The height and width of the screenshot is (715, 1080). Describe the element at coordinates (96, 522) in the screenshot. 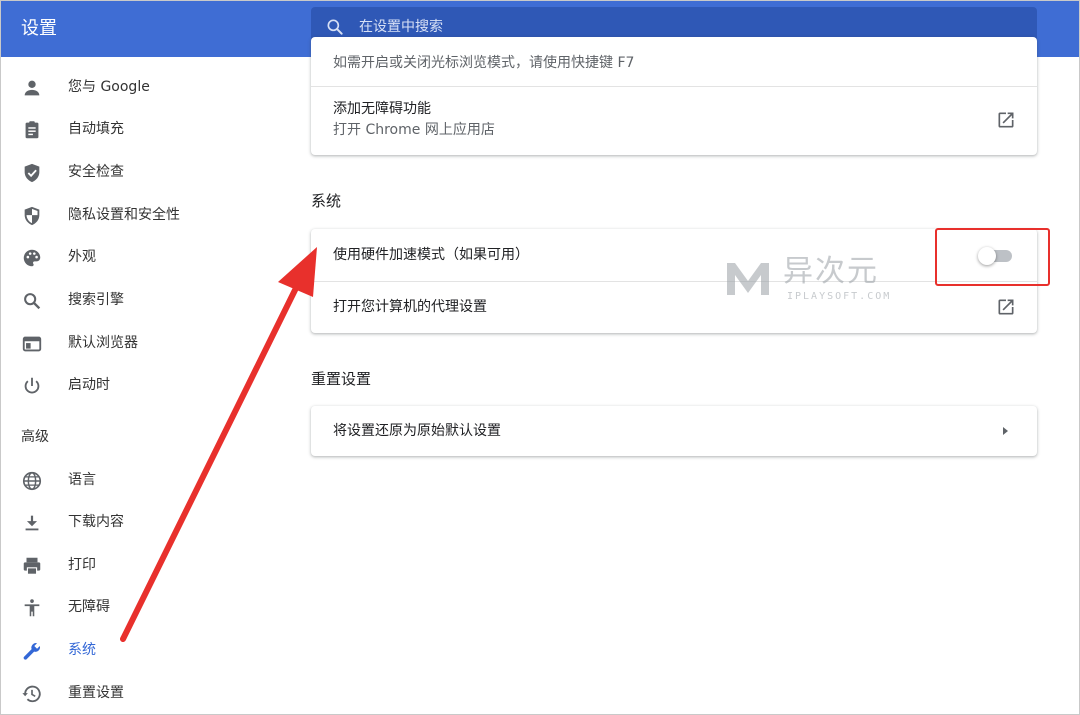

I see `sidebar-item-label: 下载内容` at that location.